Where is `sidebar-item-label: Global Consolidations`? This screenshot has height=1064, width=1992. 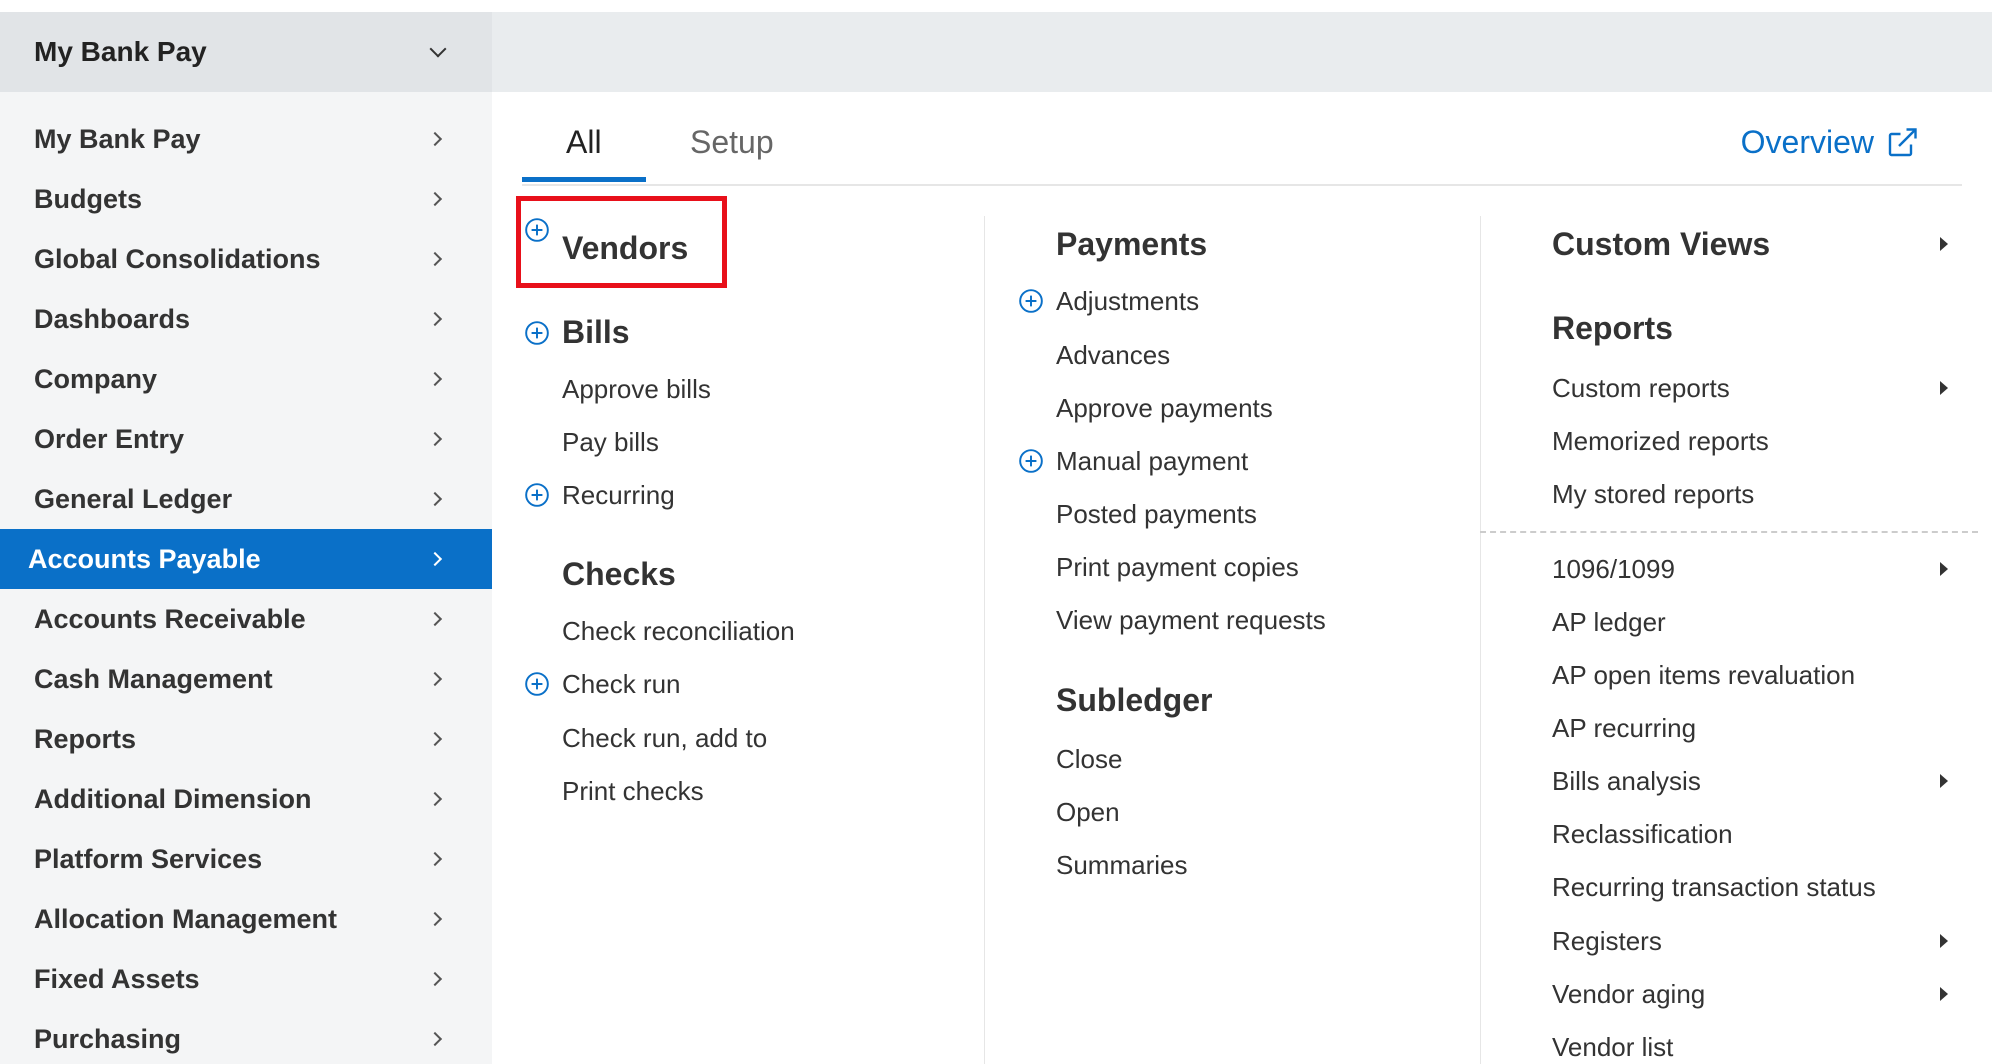 sidebar-item-label: Global Consolidations is located at coordinates (177, 258).